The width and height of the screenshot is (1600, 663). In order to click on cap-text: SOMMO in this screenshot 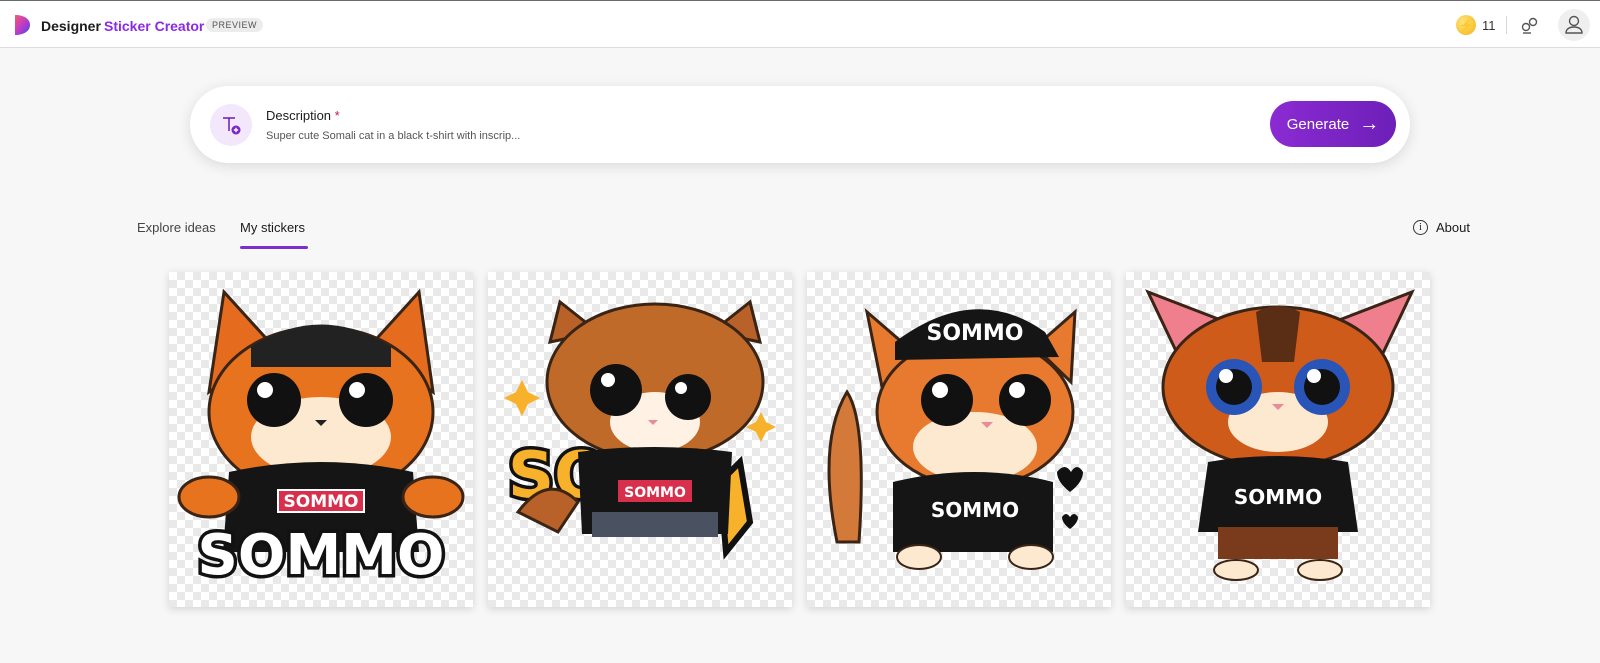, I will do `click(974, 333)`.